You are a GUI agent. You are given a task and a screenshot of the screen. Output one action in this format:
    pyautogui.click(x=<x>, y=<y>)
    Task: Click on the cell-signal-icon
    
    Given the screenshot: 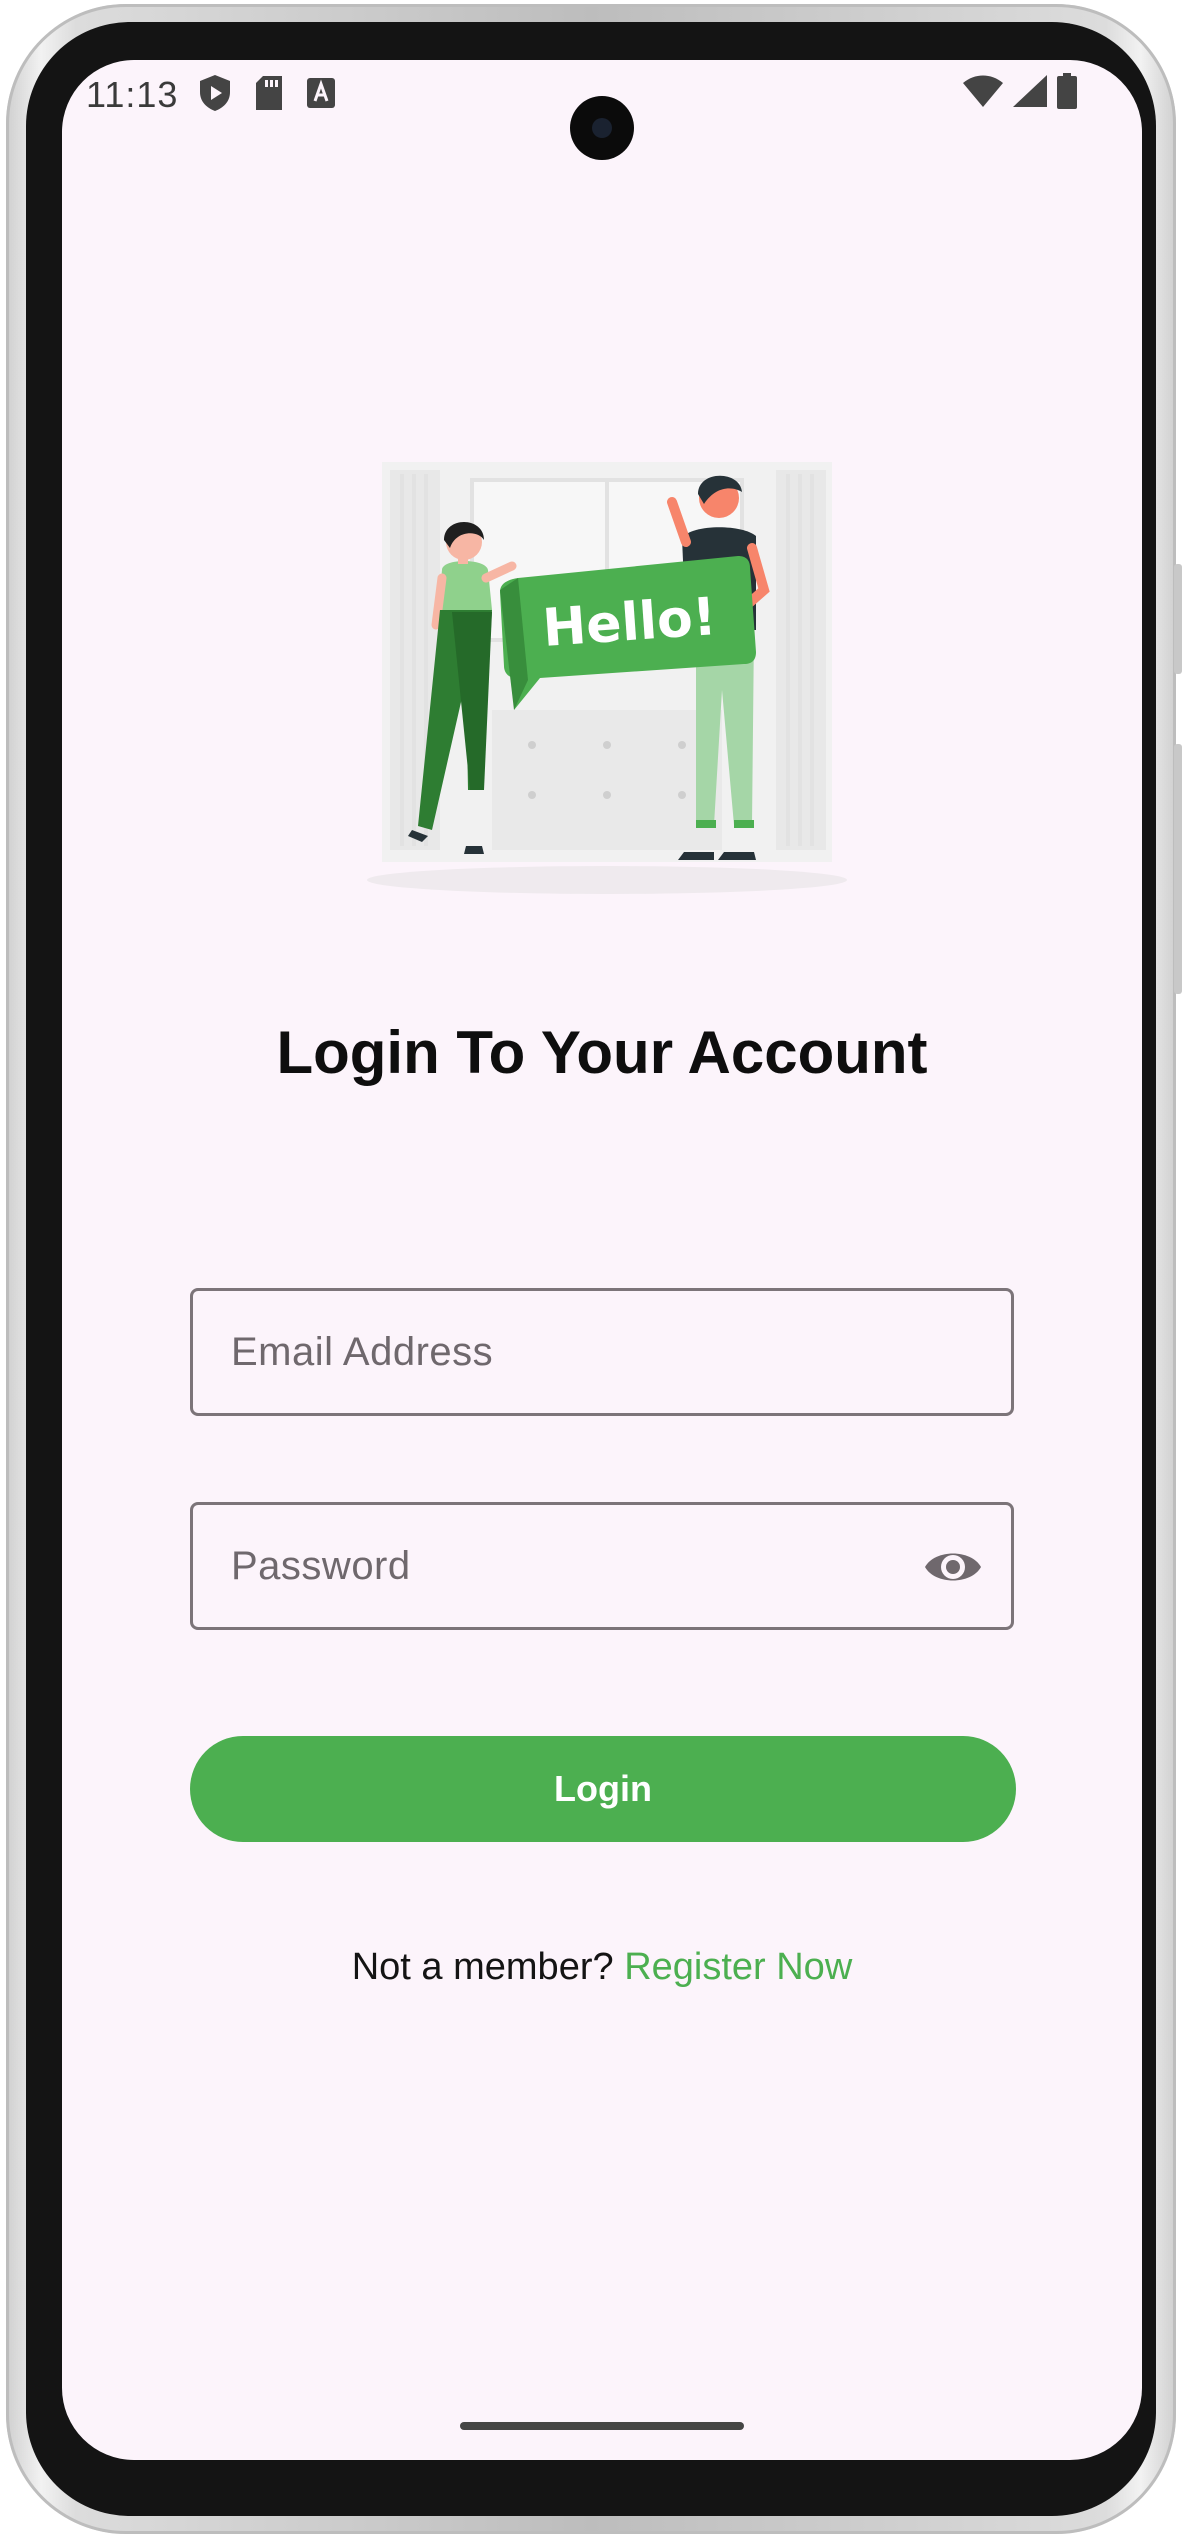 What is the action you would take?
    pyautogui.click(x=1030, y=91)
    